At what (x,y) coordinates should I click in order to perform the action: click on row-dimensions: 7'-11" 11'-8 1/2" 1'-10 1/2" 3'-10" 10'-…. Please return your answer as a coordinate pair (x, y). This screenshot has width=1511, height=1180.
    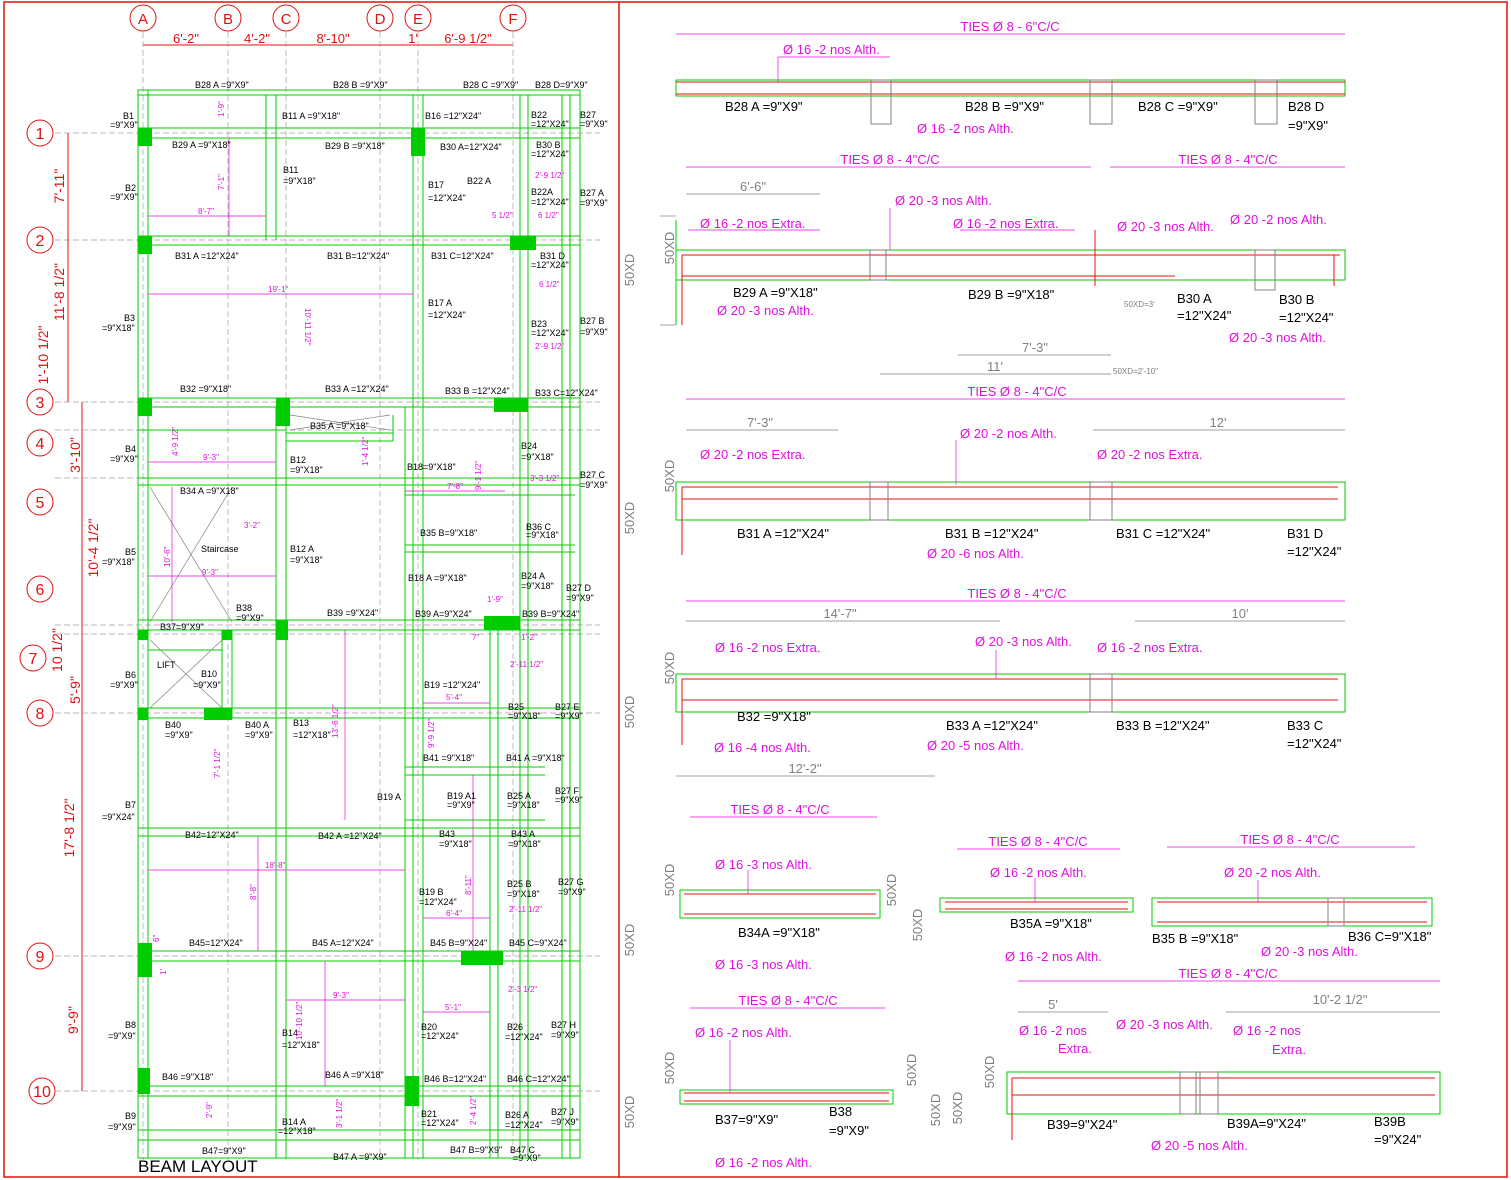
    Looking at the image, I should click on (68, 612).